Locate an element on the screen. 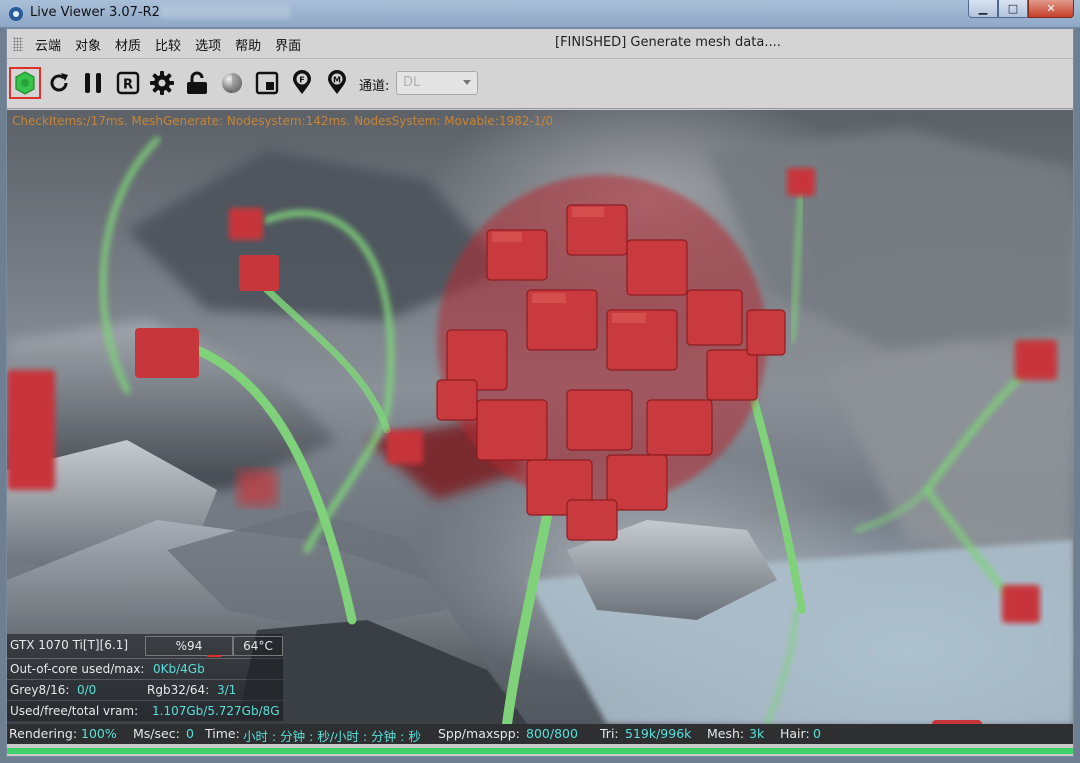  restart-icon is located at coordinates (59, 82).